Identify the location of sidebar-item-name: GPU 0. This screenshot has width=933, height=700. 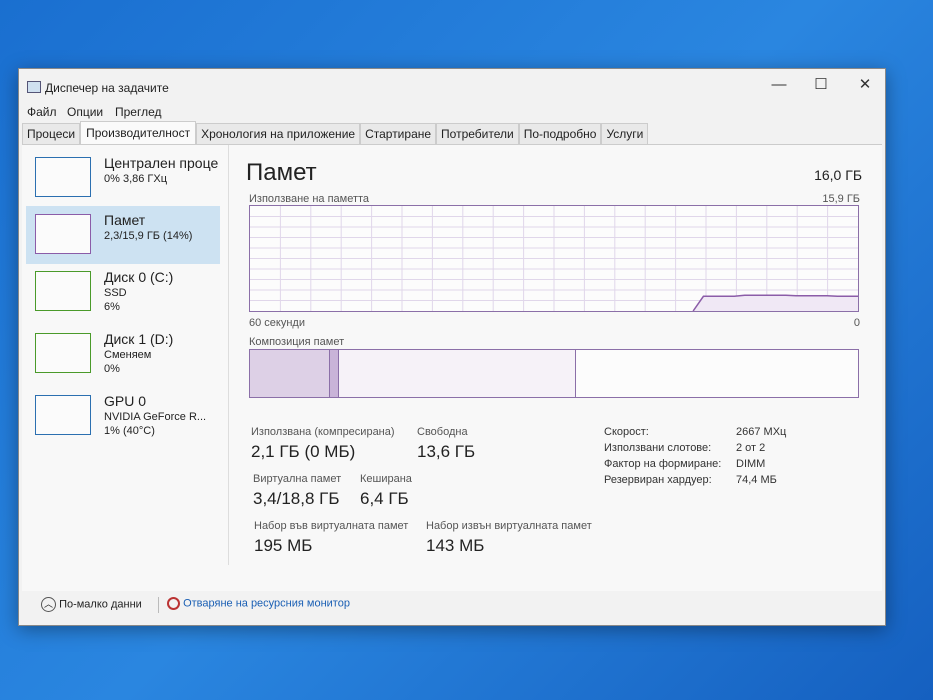
(125, 401).